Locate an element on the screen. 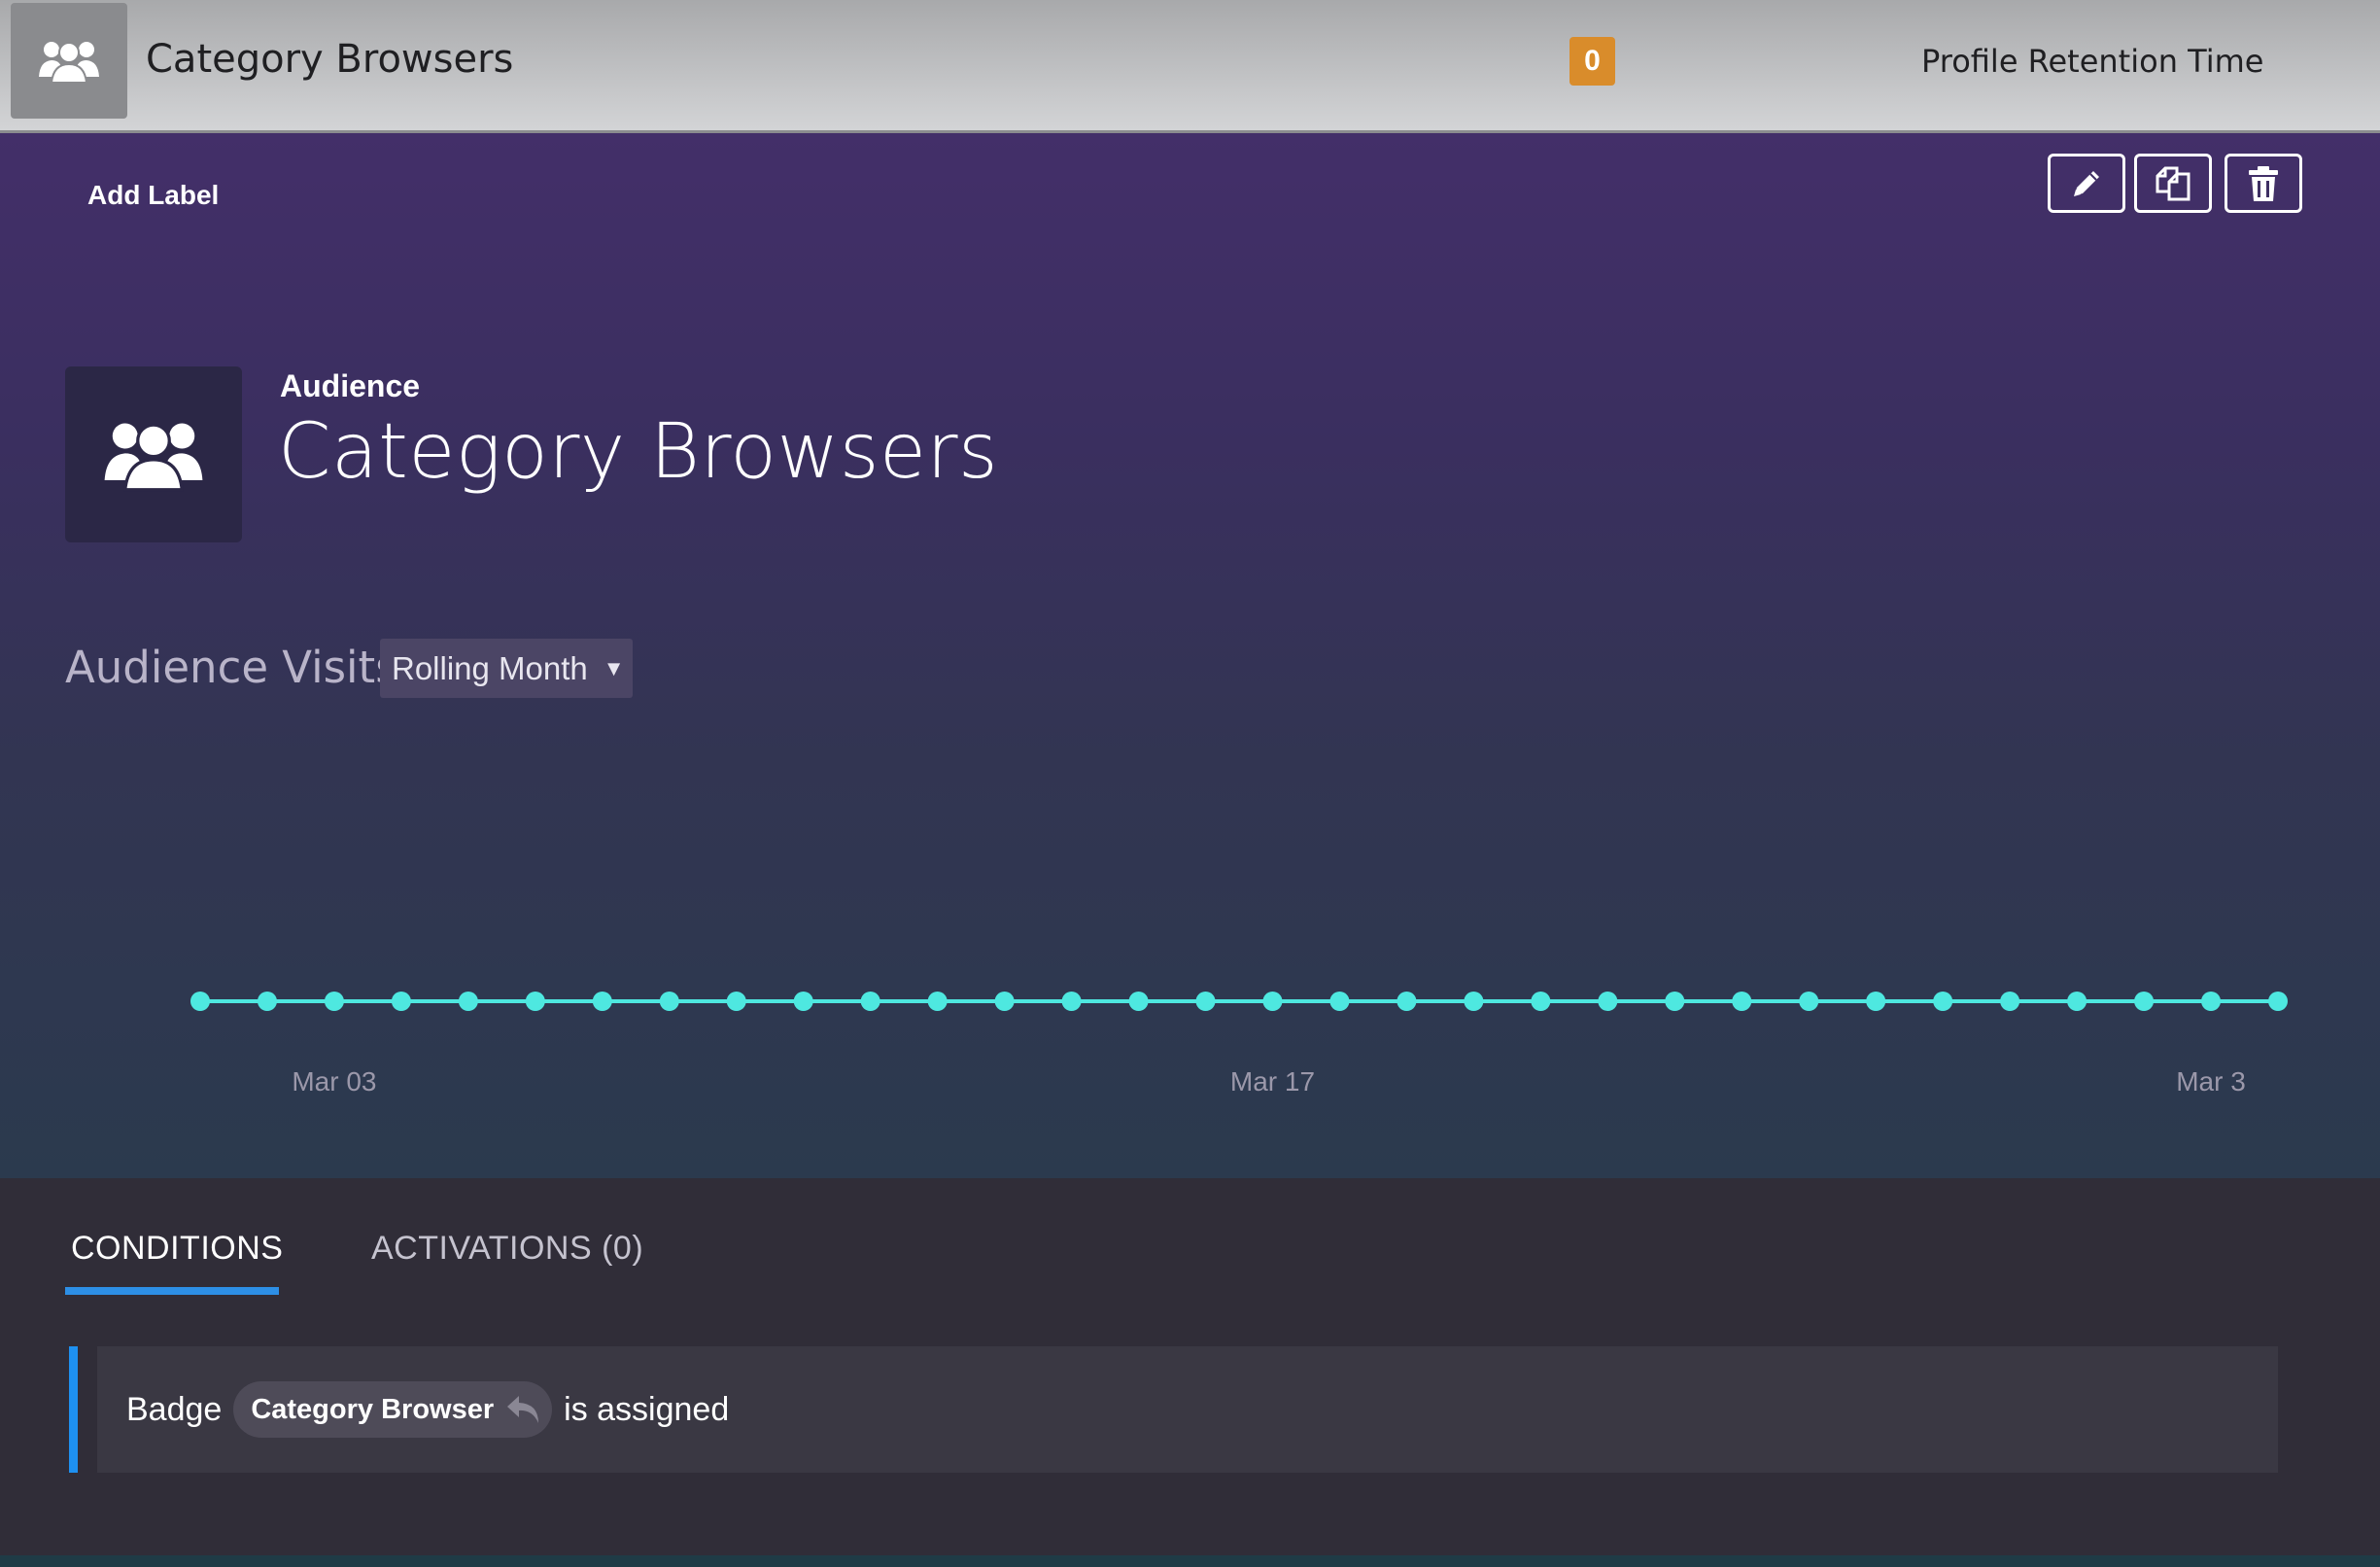 This screenshot has width=2380, height=1567. condition-accent-bar is located at coordinates (73, 1409).